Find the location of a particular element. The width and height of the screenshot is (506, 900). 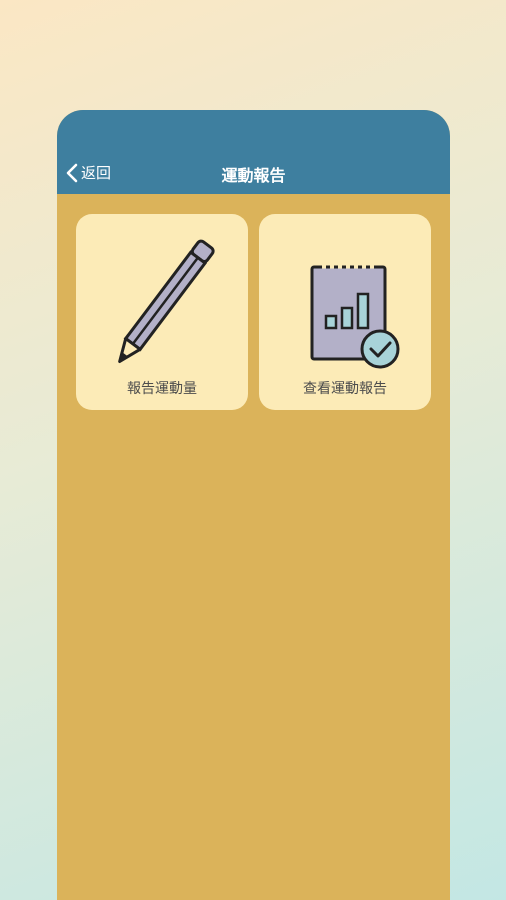

view-report-card: 查看運動報告 is located at coordinates (345, 312).